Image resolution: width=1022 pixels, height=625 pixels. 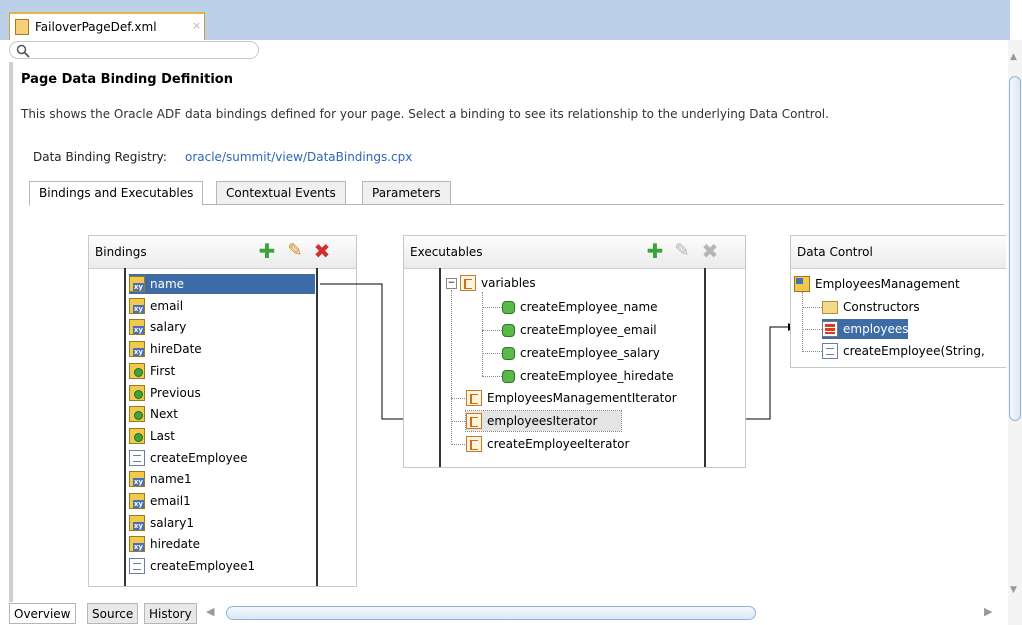 What do you see at coordinates (574, 252) in the screenshot?
I see `executables-header: Executables ✚ ✎ ✖` at bounding box center [574, 252].